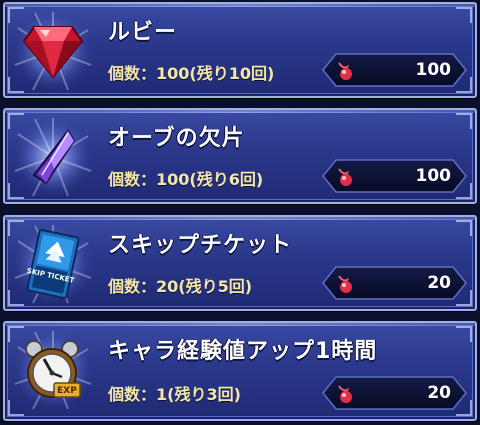 Image resolution: width=480 pixels, height=425 pixels. Describe the element at coordinates (53, 264) in the screenshot. I see `skip-ticket-icon: SKIP TICKET` at that location.